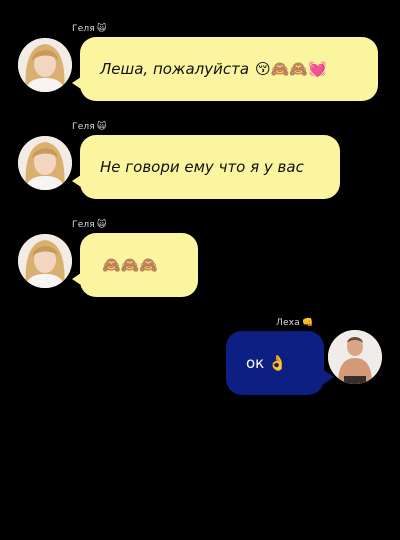  I want to click on sender-name-text: Леха, so click(288, 323).